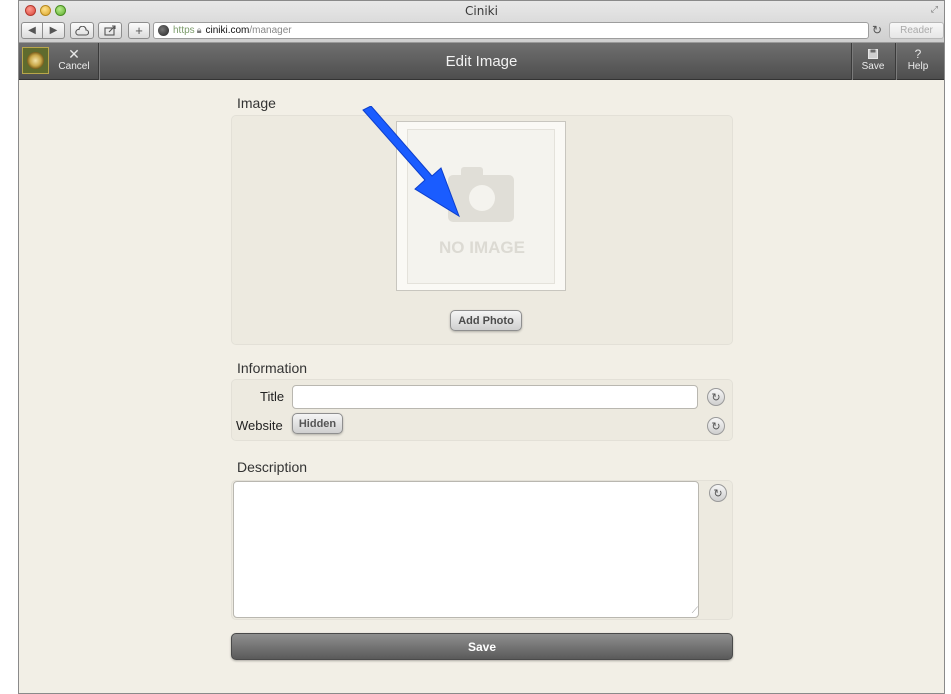 This screenshot has height=694, width=951. Describe the element at coordinates (482, 646) in the screenshot. I see `save-button: Save` at that location.